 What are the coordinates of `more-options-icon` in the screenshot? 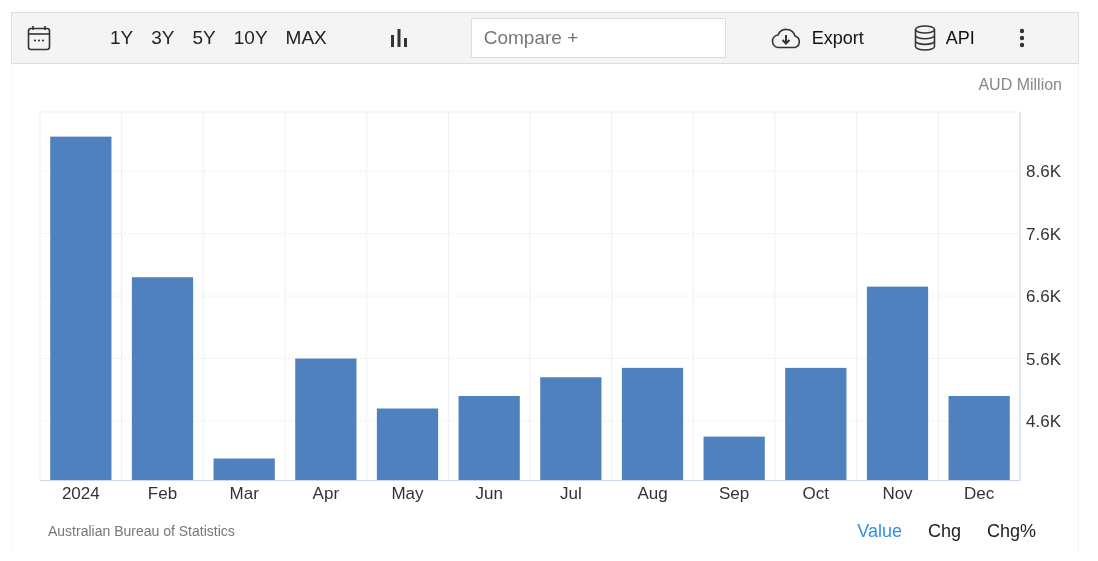 It's located at (1021, 38).